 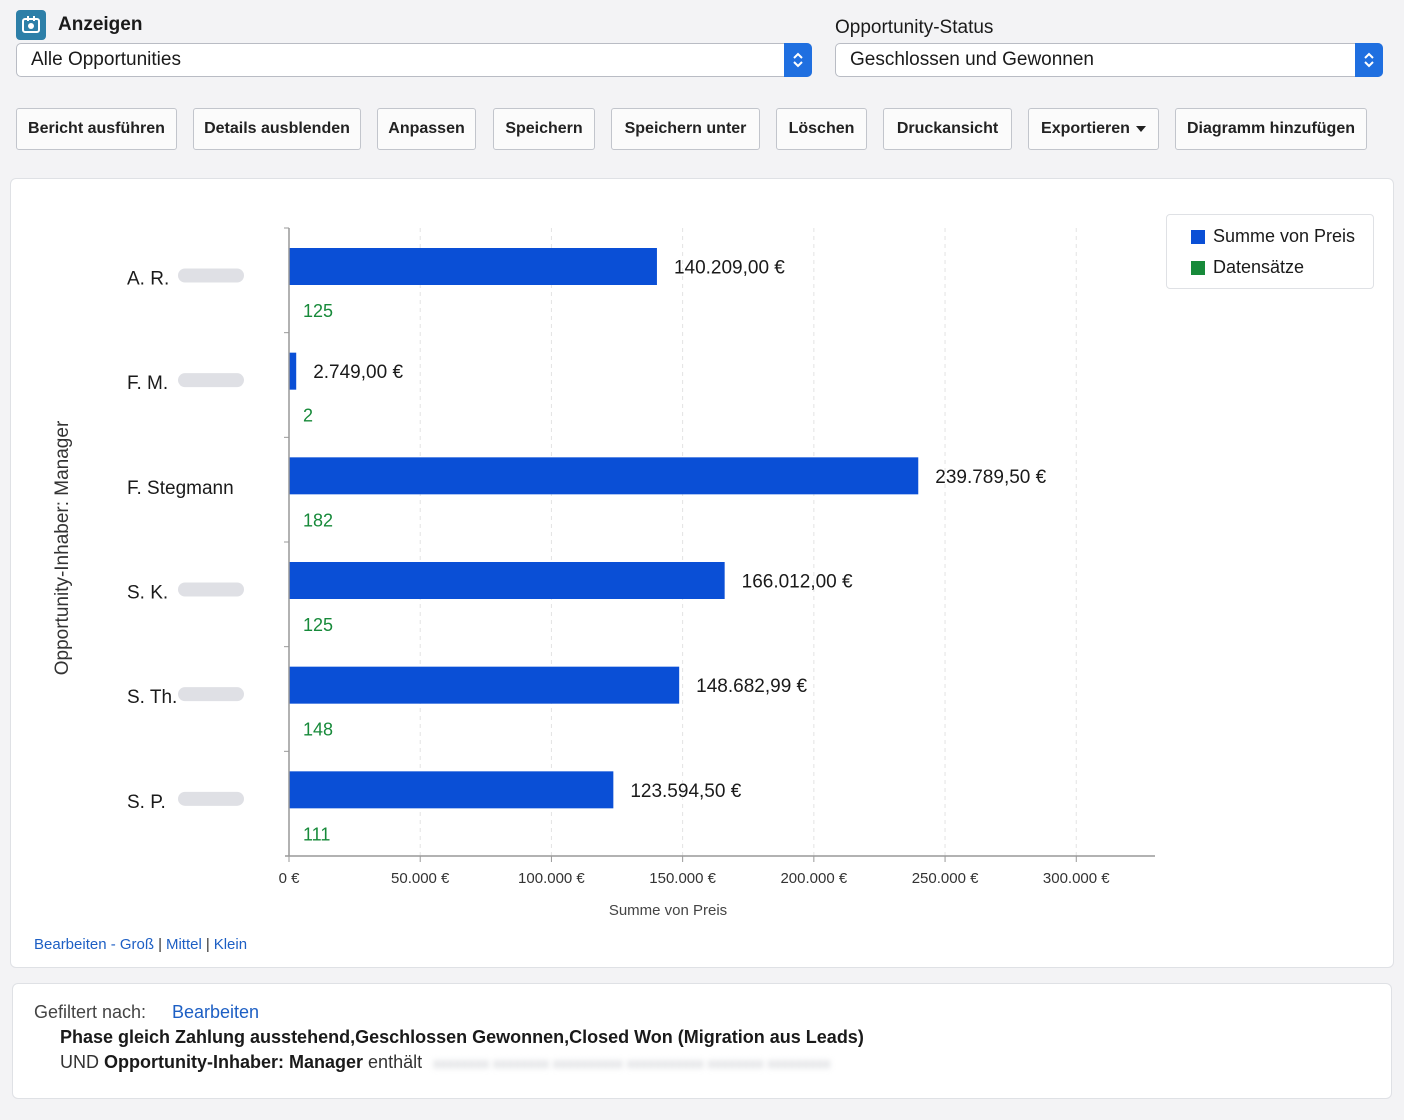 What do you see at coordinates (1198, 267) in the screenshot?
I see `legend-swatch-green` at bounding box center [1198, 267].